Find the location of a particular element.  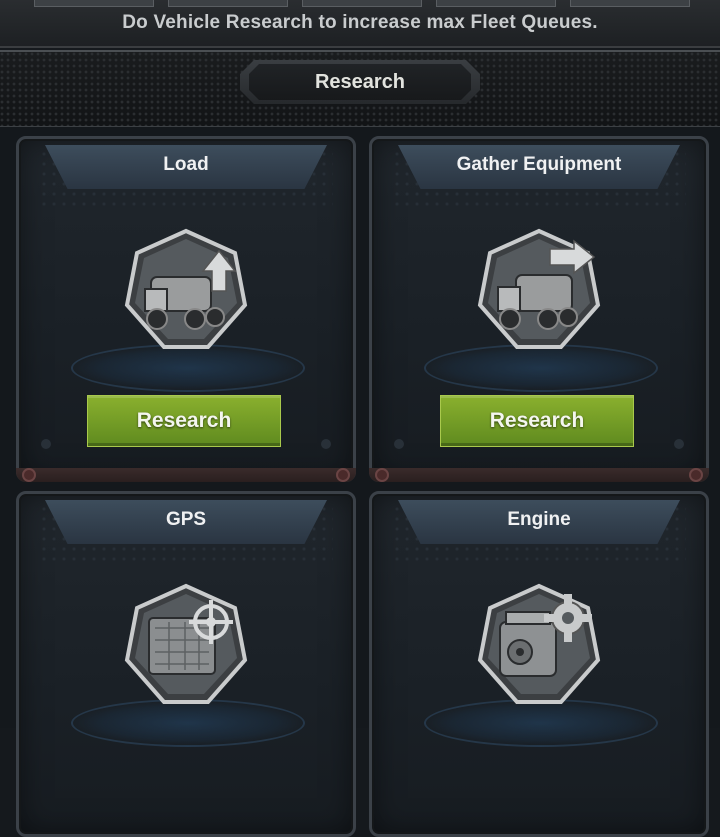

card-title-bar: Gather Equipment is located at coordinates (539, 167).